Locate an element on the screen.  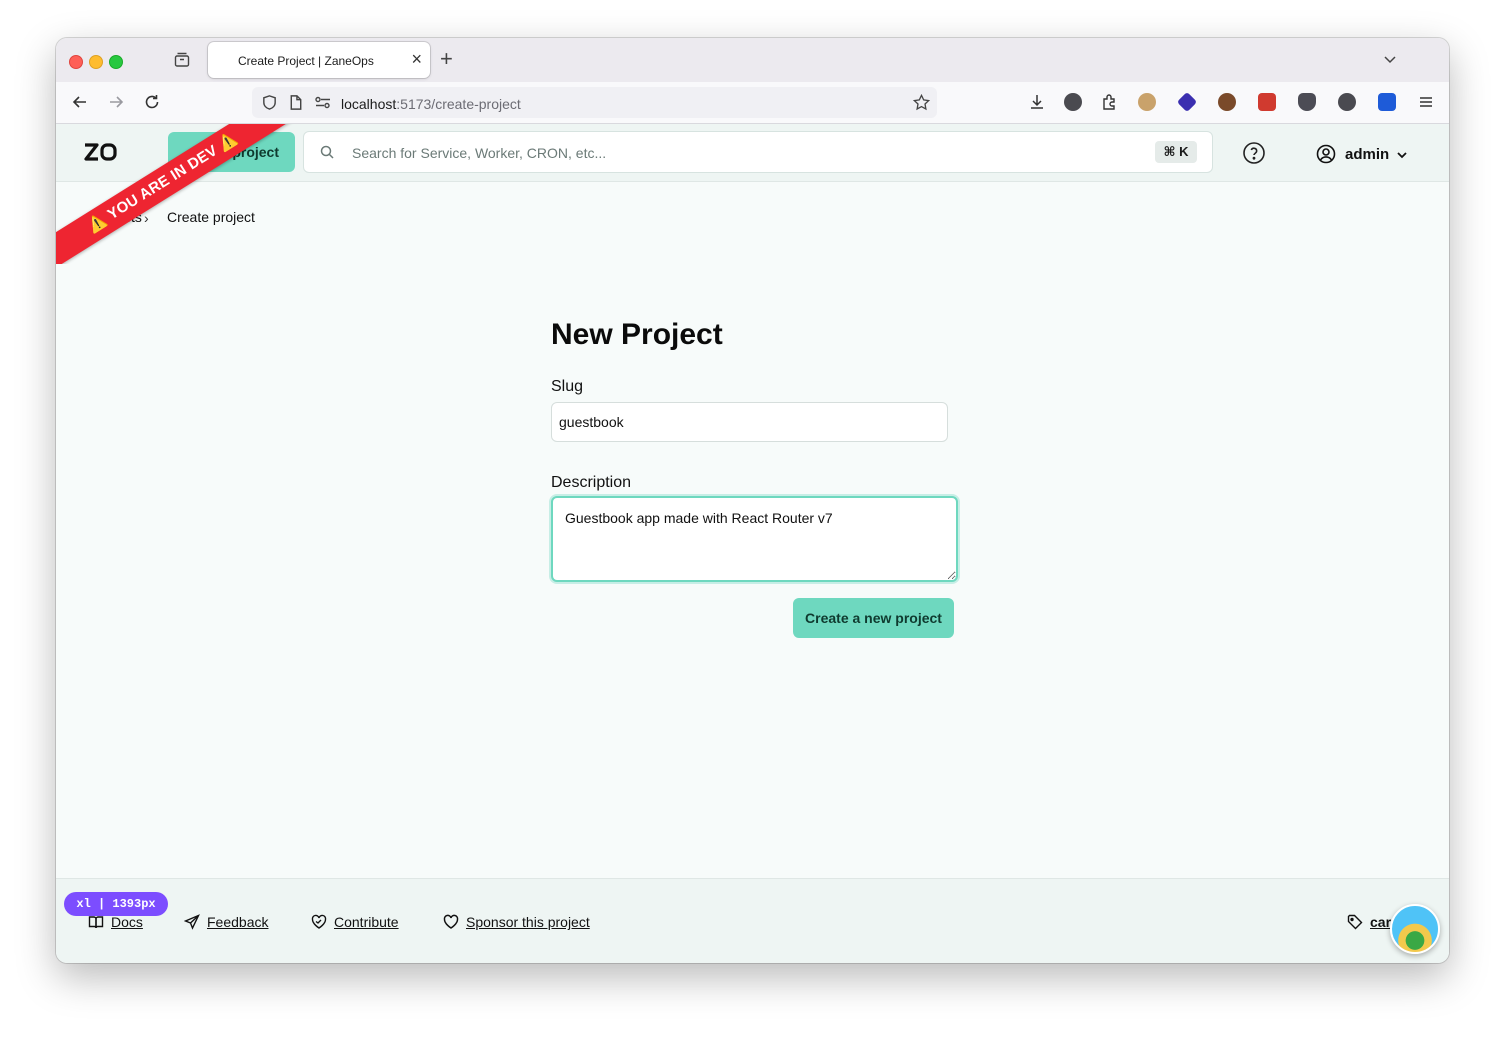
user-circle-icon is located at coordinates (1326, 154).